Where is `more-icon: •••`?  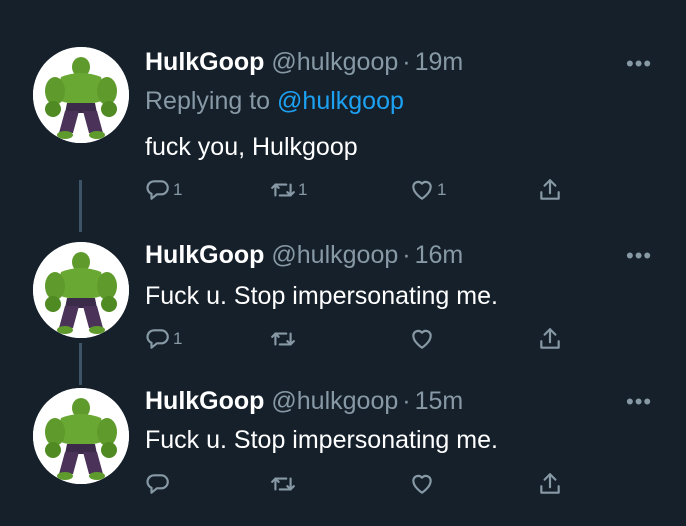
more-icon: ••• is located at coordinates (639, 402).